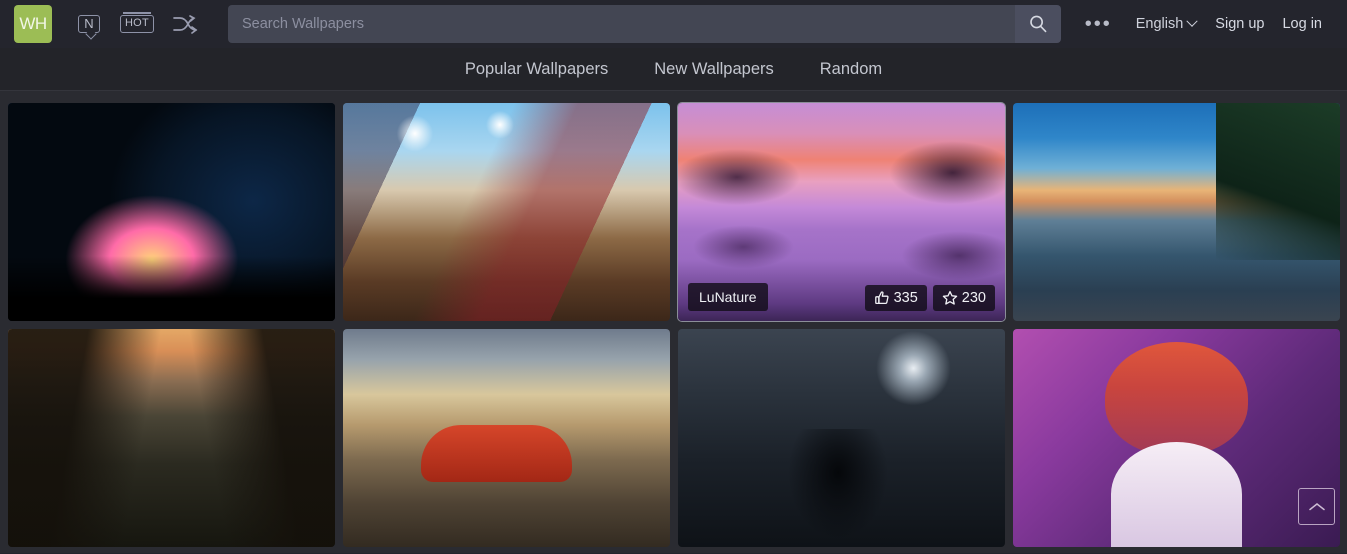 This screenshot has width=1347, height=554. I want to click on log-in-link: Log in, so click(1302, 24).